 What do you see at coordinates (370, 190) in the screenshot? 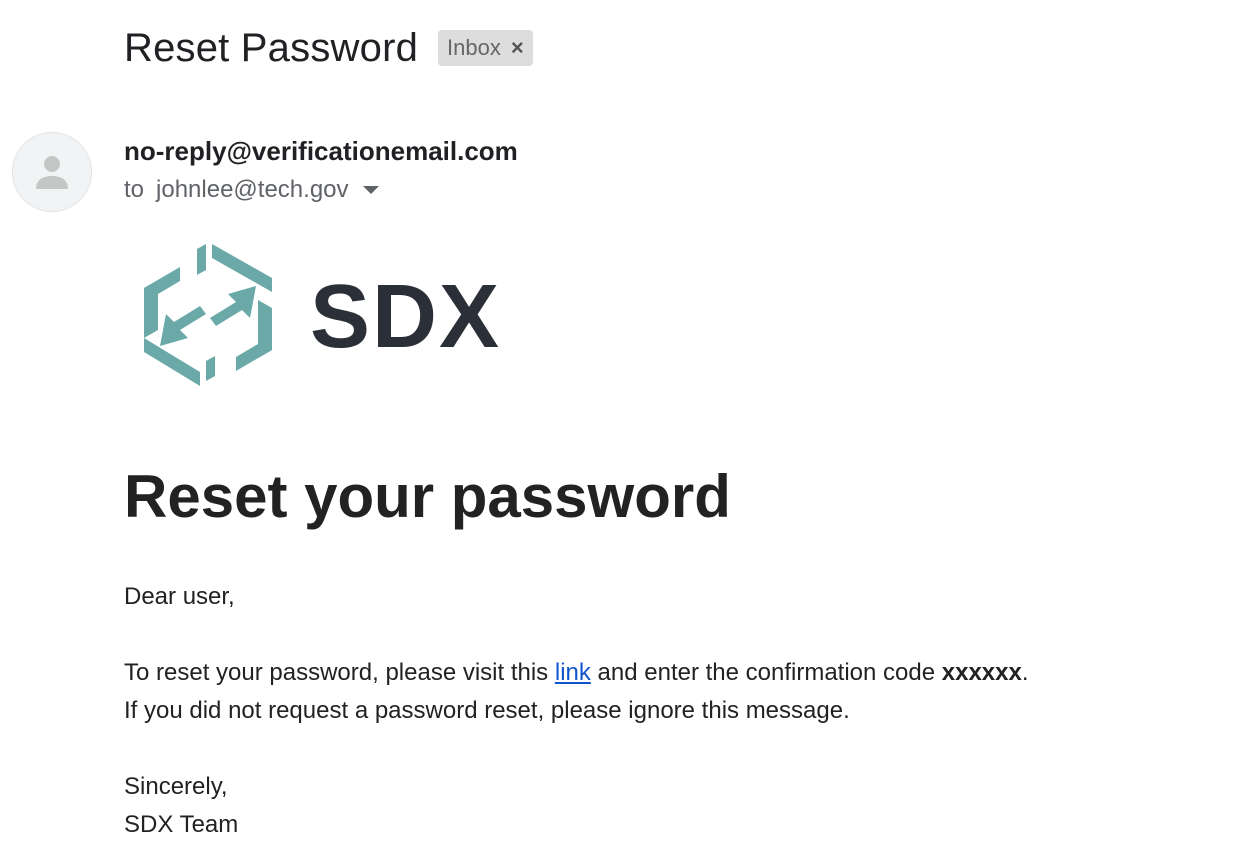
I see `show-details-dropdown-icon` at bounding box center [370, 190].